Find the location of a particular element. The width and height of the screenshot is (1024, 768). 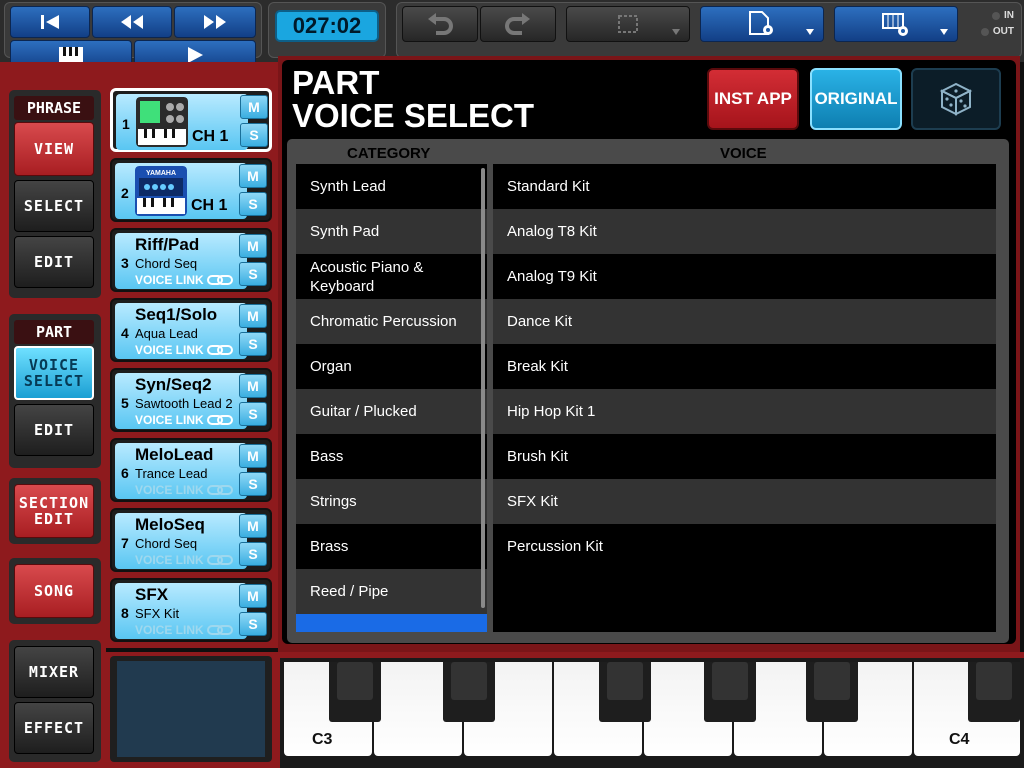

category-item-selected is located at coordinates (391, 623).